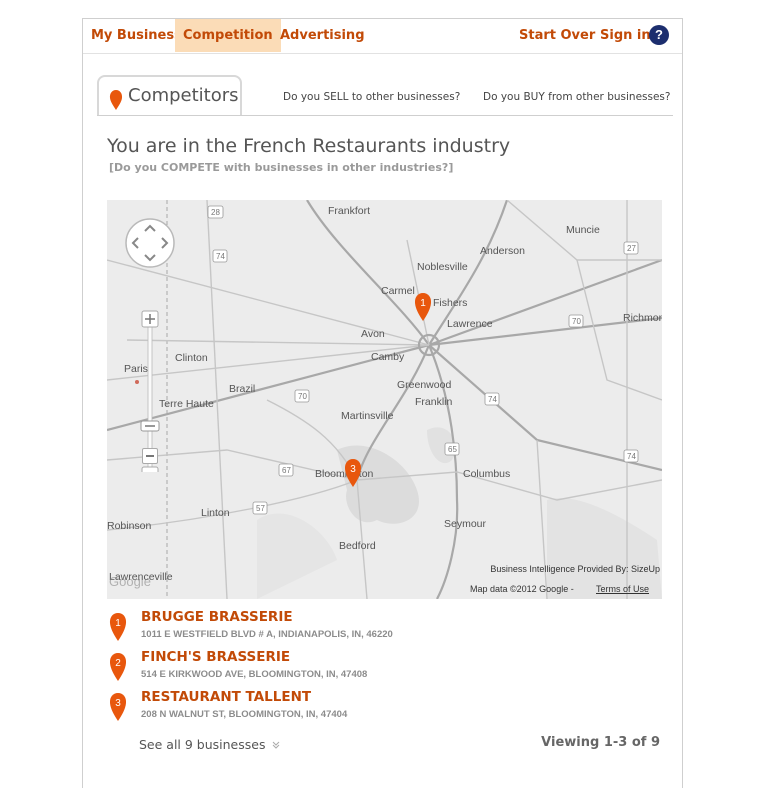 The image size is (780, 804). I want to click on map-marker-3: 3, so click(353, 473).